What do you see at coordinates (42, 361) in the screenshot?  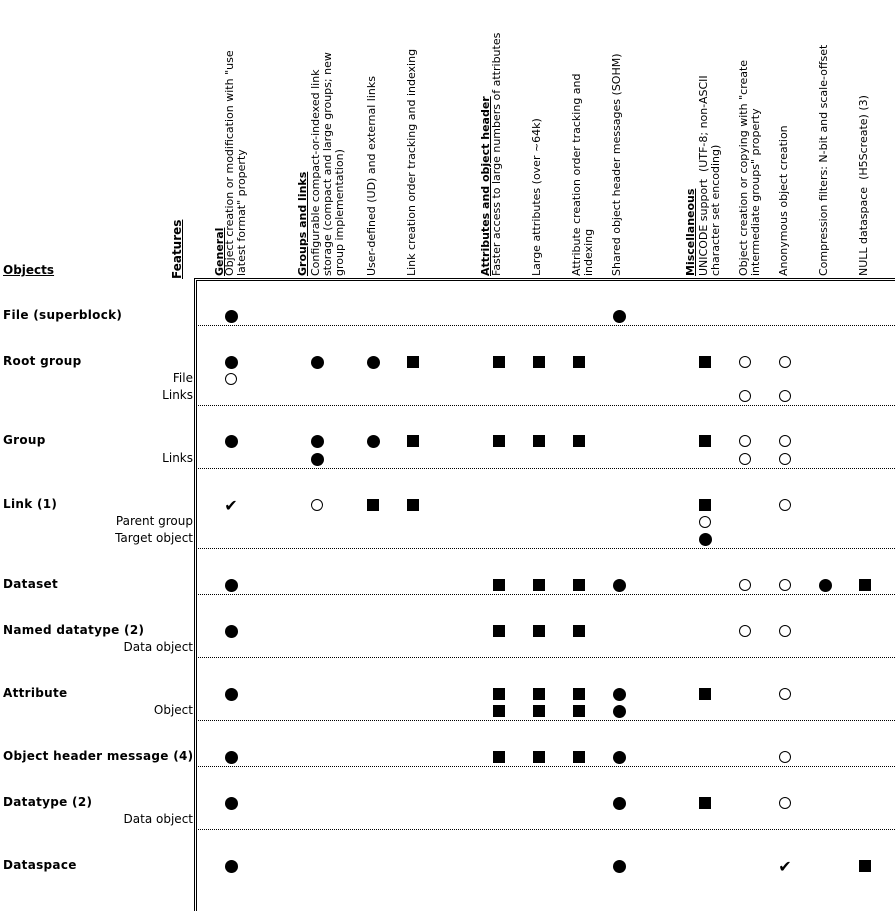 I see `object-label: Root group` at bounding box center [42, 361].